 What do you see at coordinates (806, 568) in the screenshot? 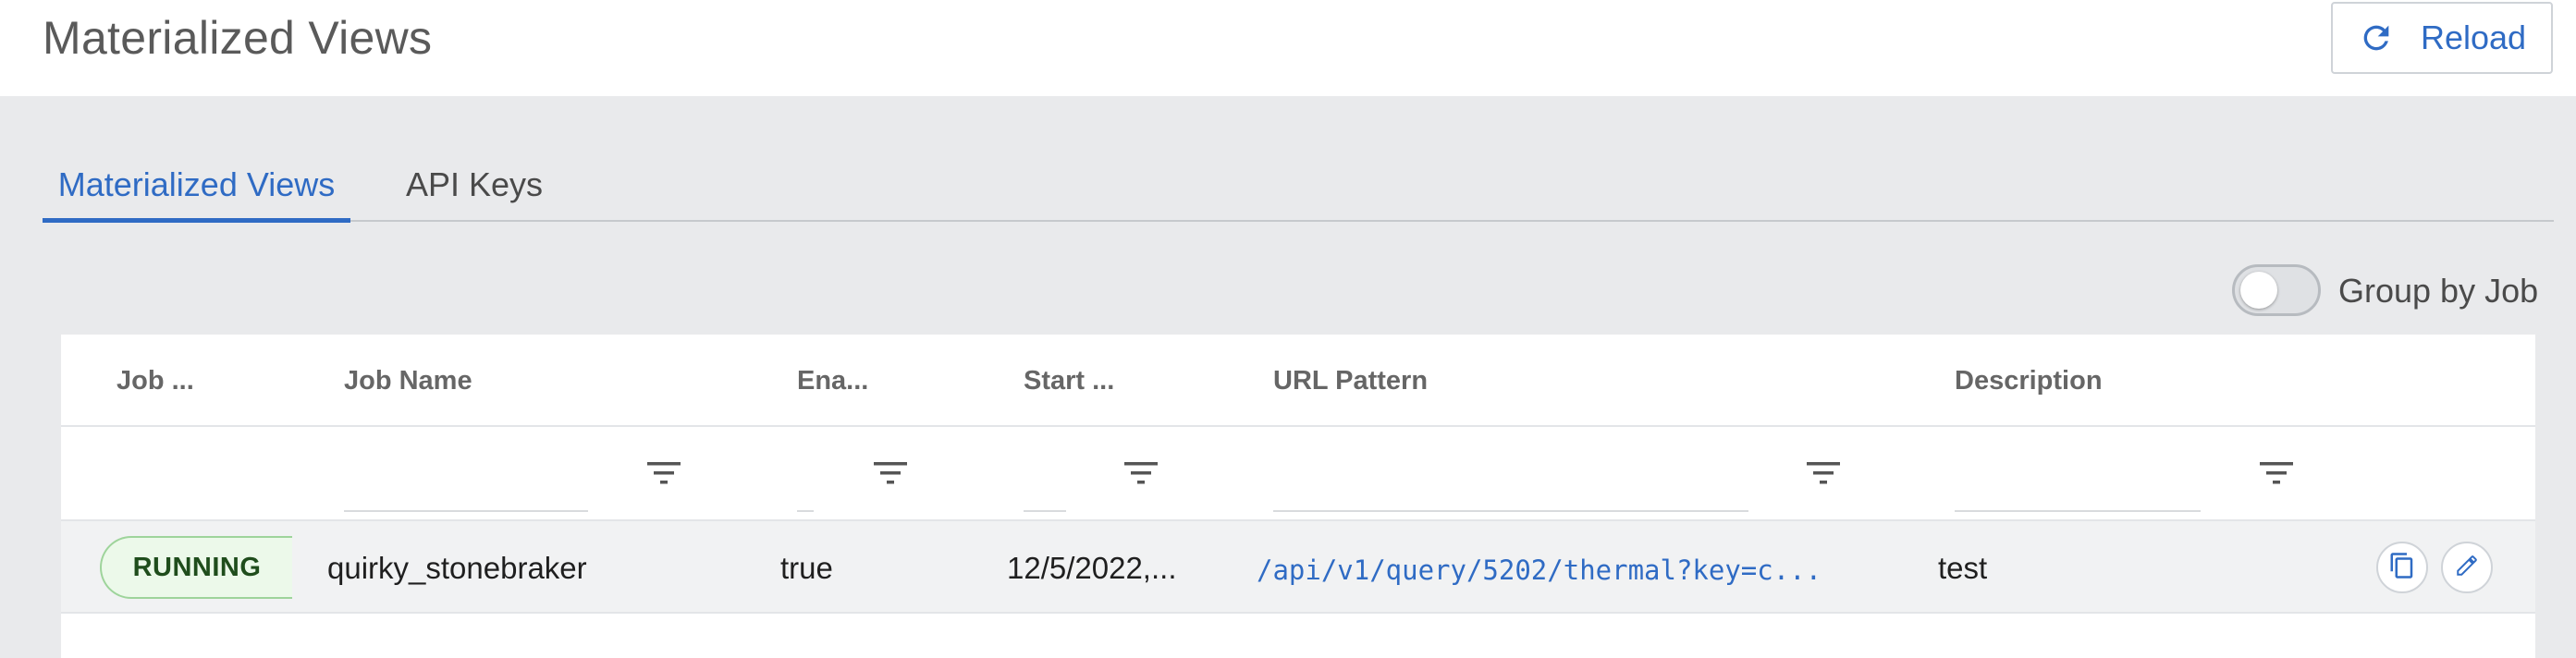
I see `enabled-cell: true` at bounding box center [806, 568].